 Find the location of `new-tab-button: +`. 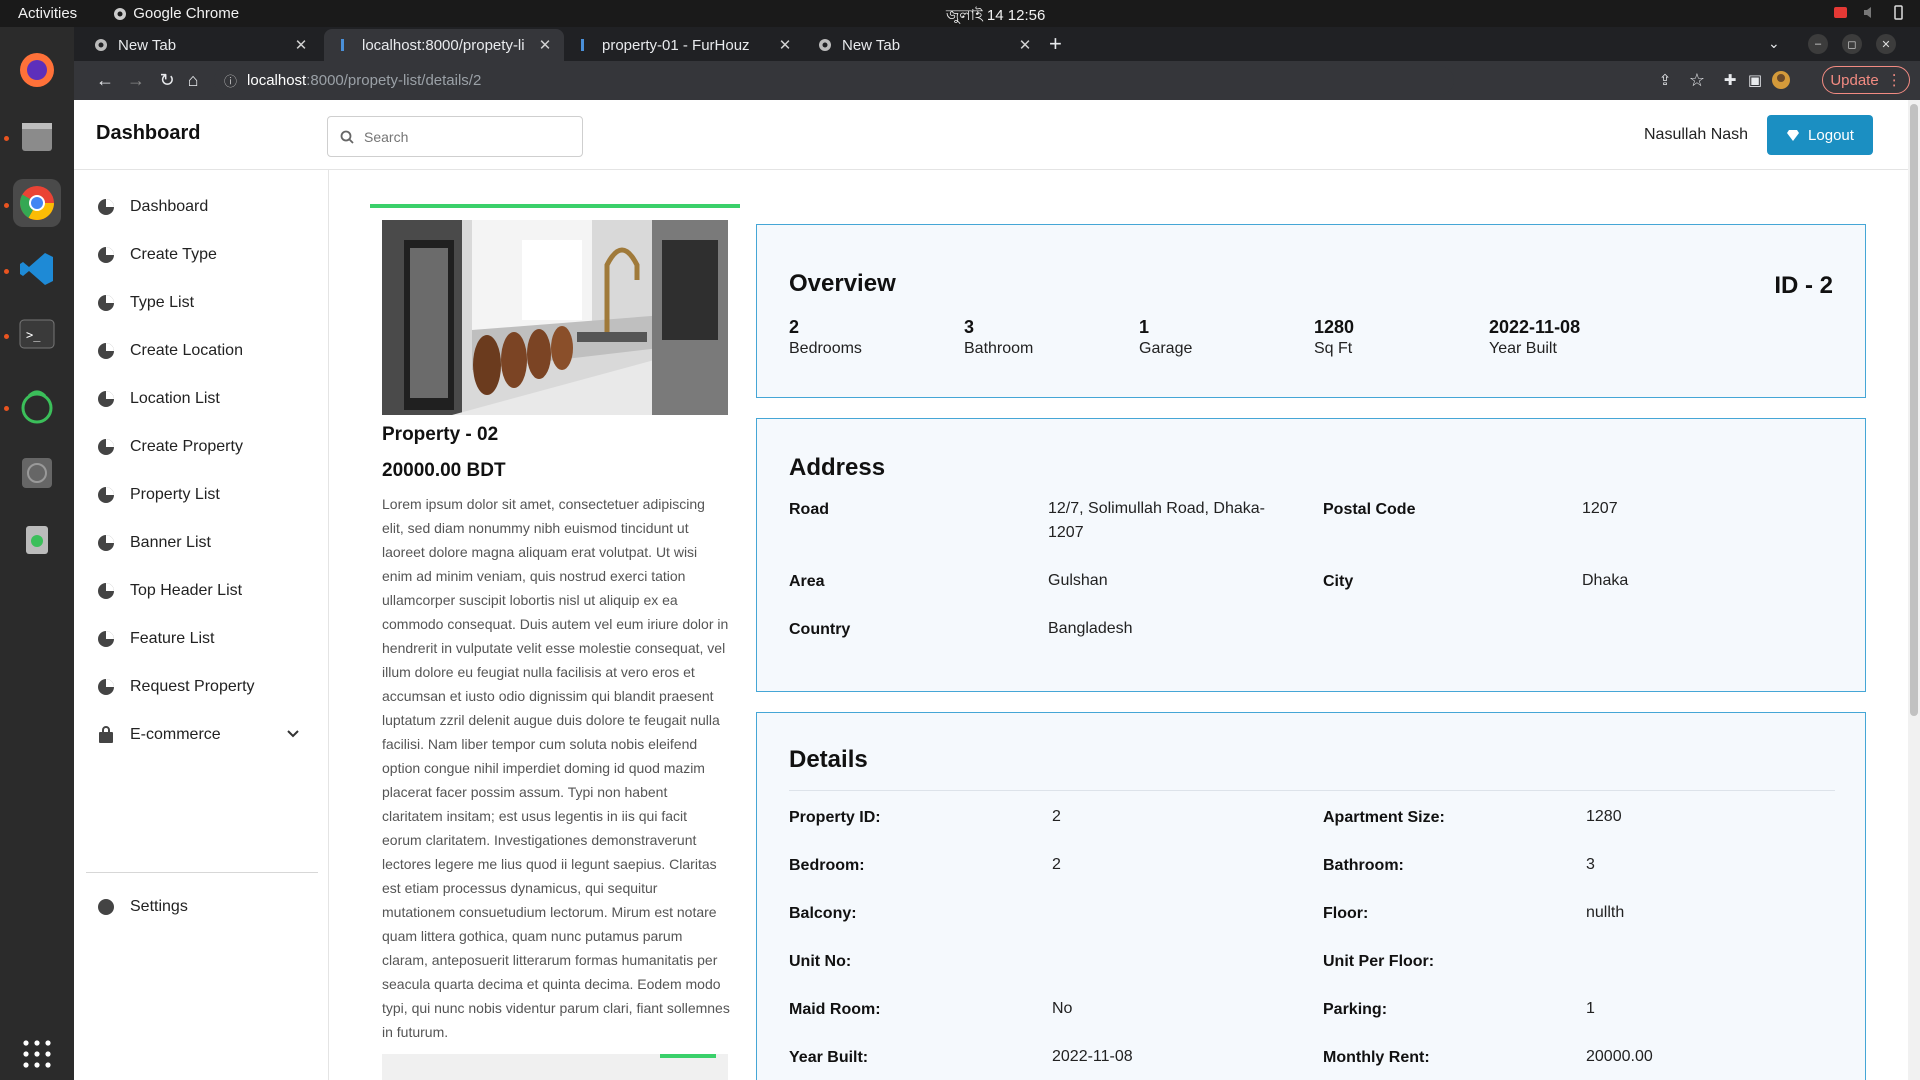

new-tab-button: + is located at coordinates (1055, 44).